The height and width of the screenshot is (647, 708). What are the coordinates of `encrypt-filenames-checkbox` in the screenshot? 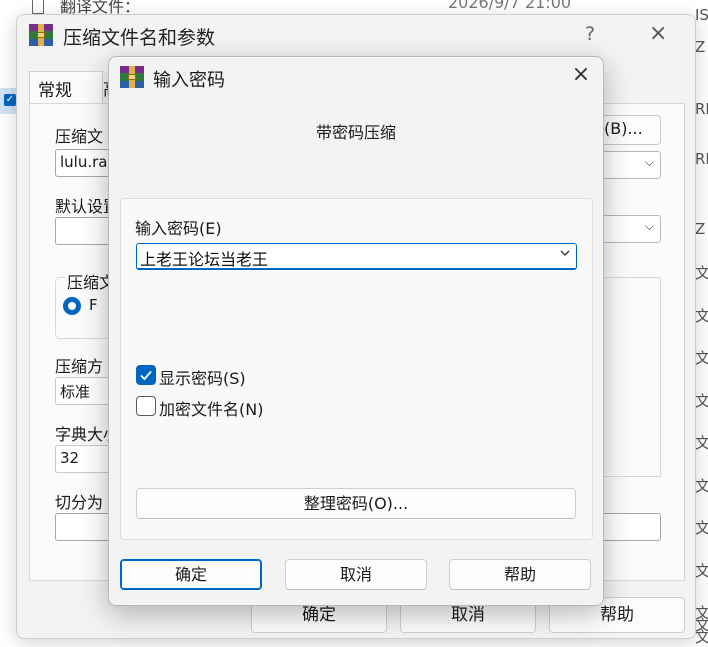 It's located at (146, 406).